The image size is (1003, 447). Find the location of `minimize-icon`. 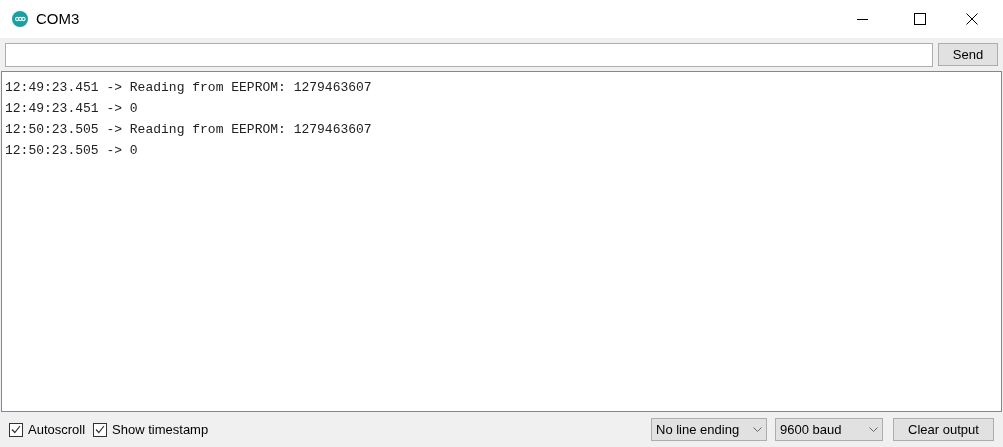

minimize-icon is located at coordinates (862, 19).